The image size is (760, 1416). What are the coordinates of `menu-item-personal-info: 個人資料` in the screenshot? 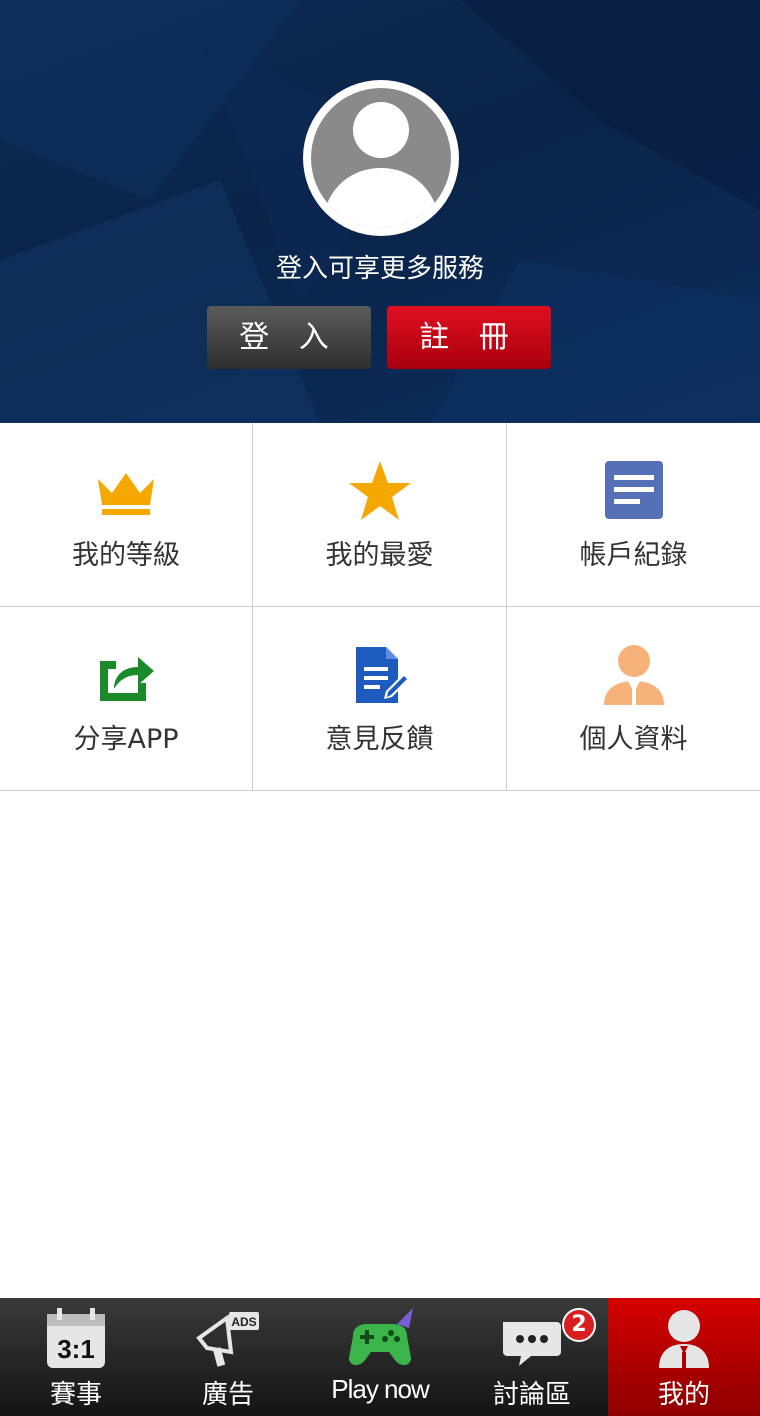 It's located at (633, 699).